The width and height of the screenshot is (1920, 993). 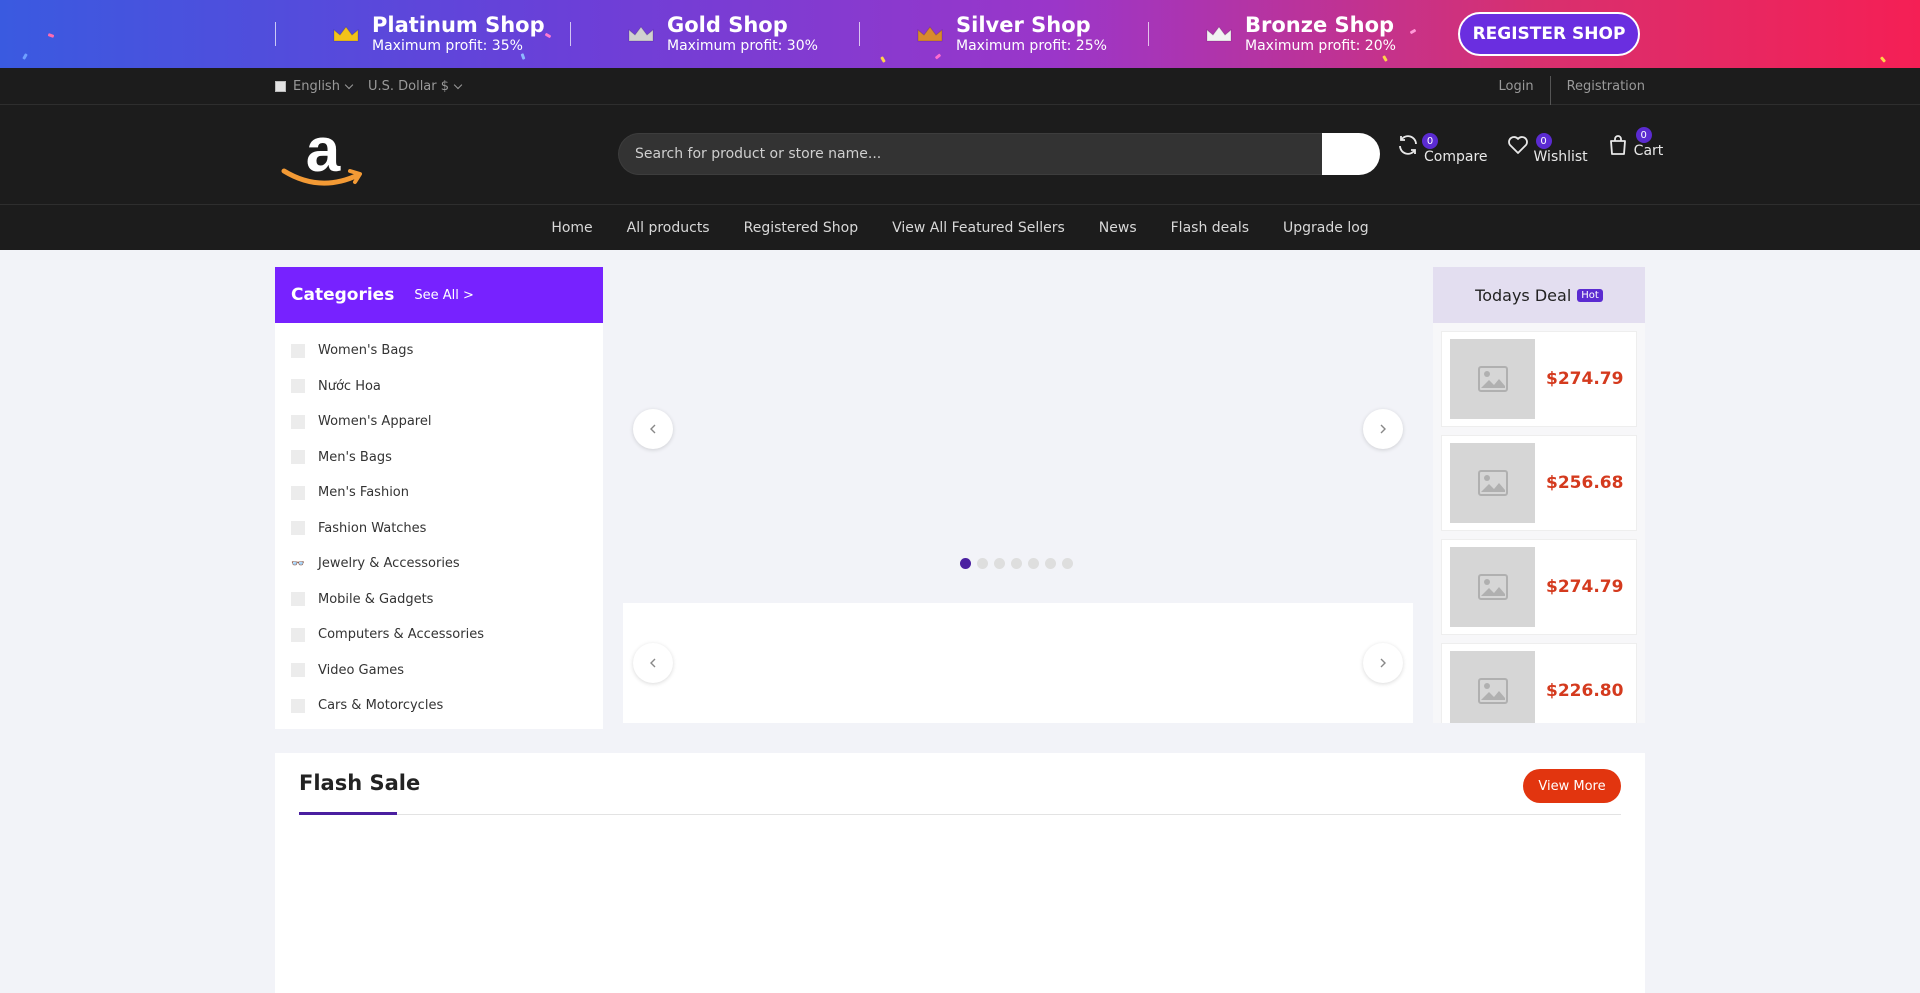 I want to click on language-label: English, so click(x=316, y=86).